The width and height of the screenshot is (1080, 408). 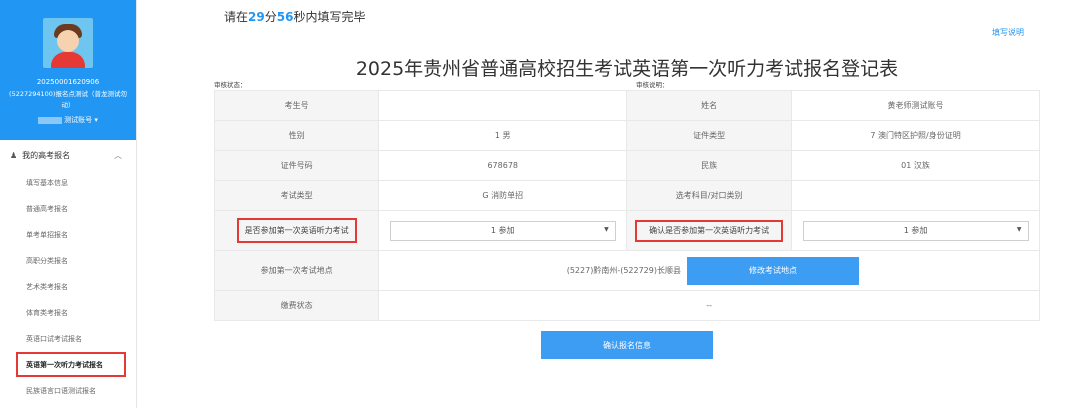 What do you see at coordinates (68, 261) in the screenshot?
I see `menu-item-vocational: 高职分类报名` at bounding box center [68, 261].